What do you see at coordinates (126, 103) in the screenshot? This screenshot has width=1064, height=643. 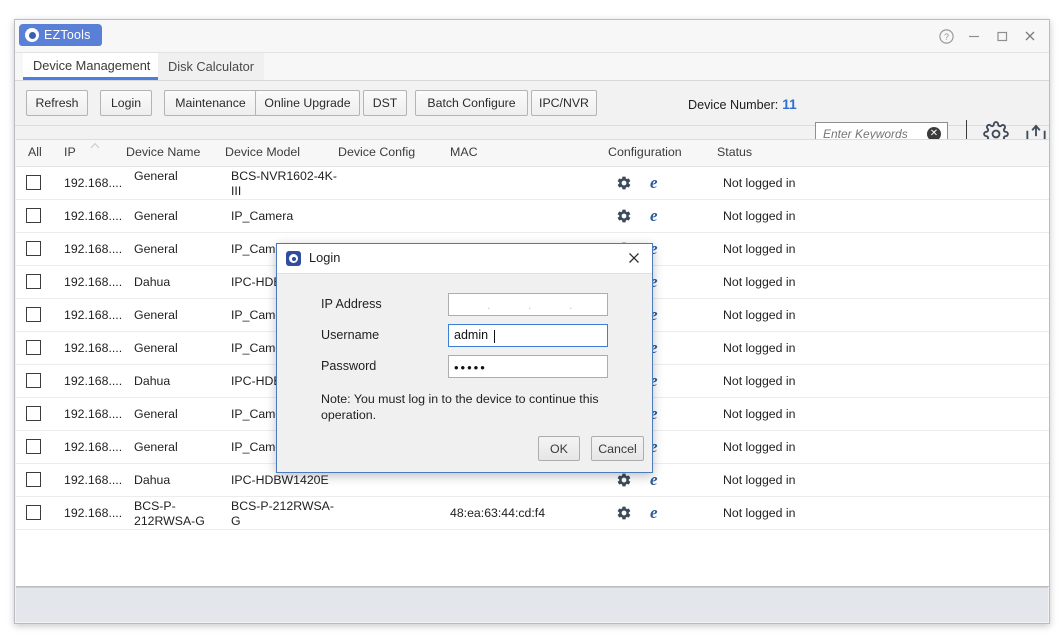 I see `login-button: Login` at bounding box center [126, 103].